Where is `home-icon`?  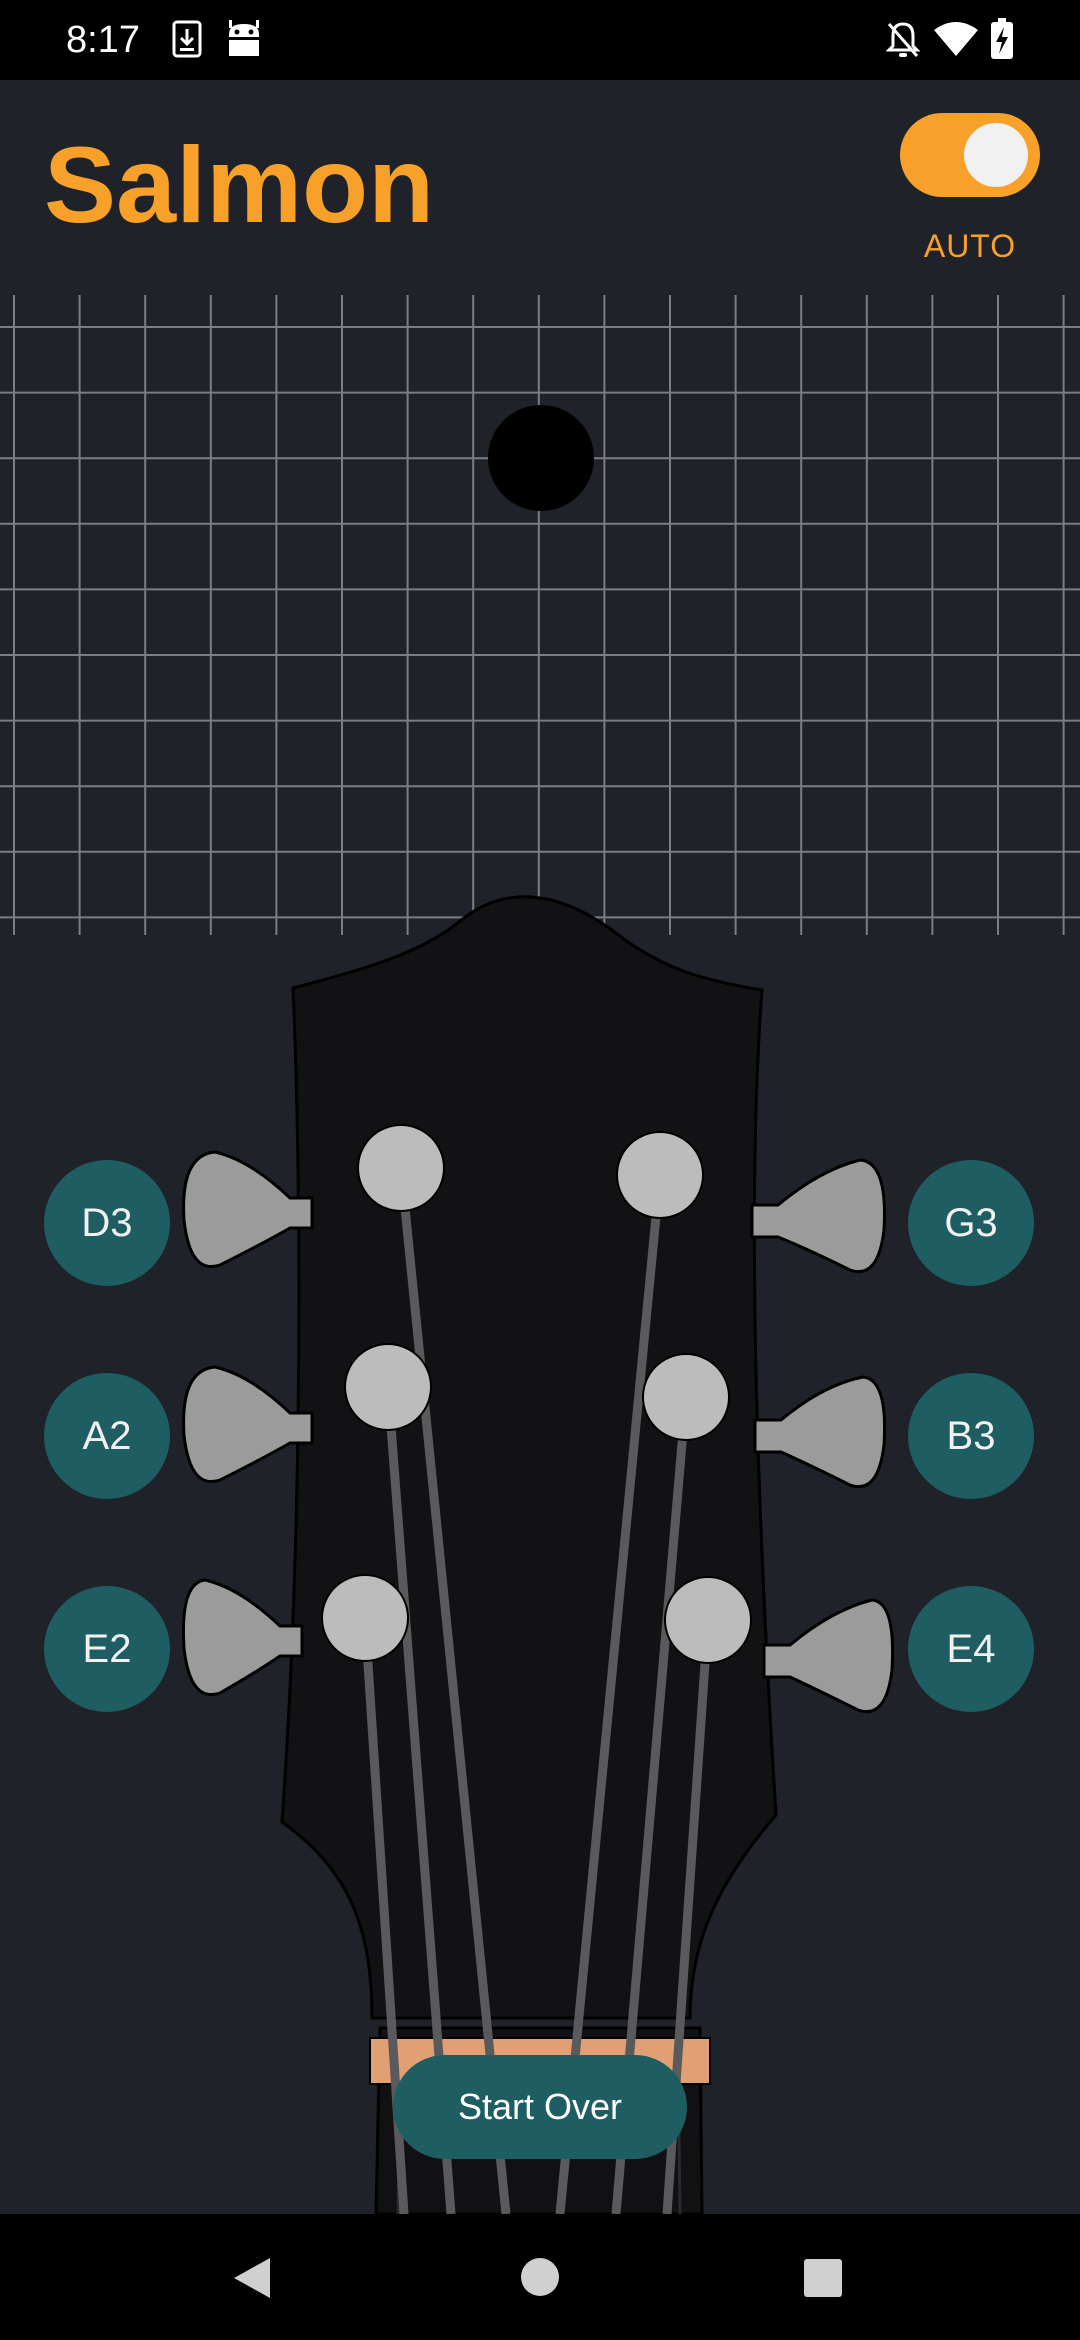
home-icon is located at coordinates (540, 2277).